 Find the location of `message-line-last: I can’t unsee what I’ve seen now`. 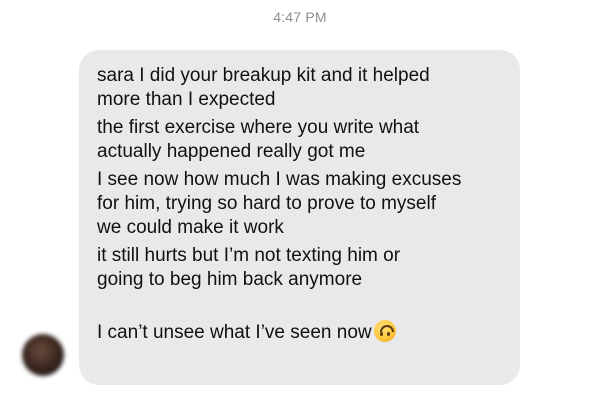

message-line-last: I can’t unsee what I’ve seen now is located at coordinates (299, 332).